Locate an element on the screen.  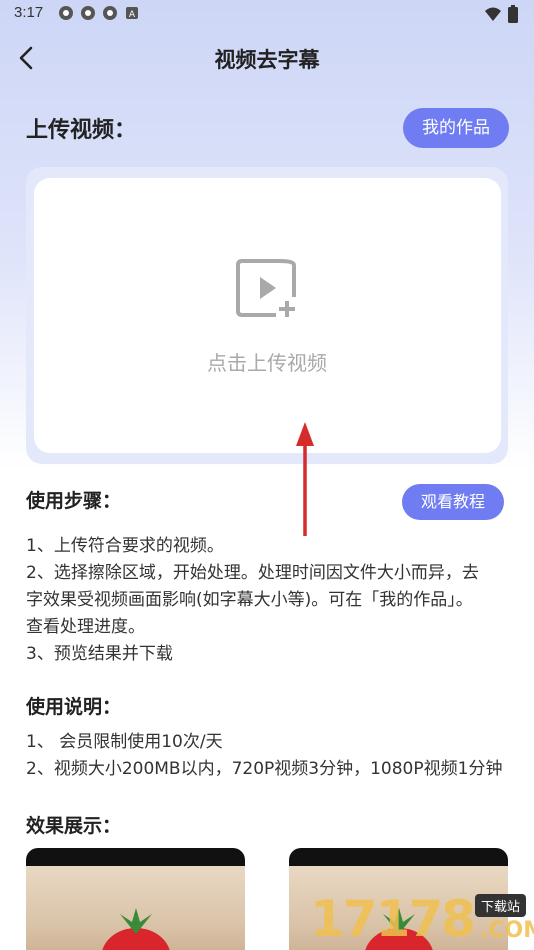
preview-image is located at coordinates (135, 908).